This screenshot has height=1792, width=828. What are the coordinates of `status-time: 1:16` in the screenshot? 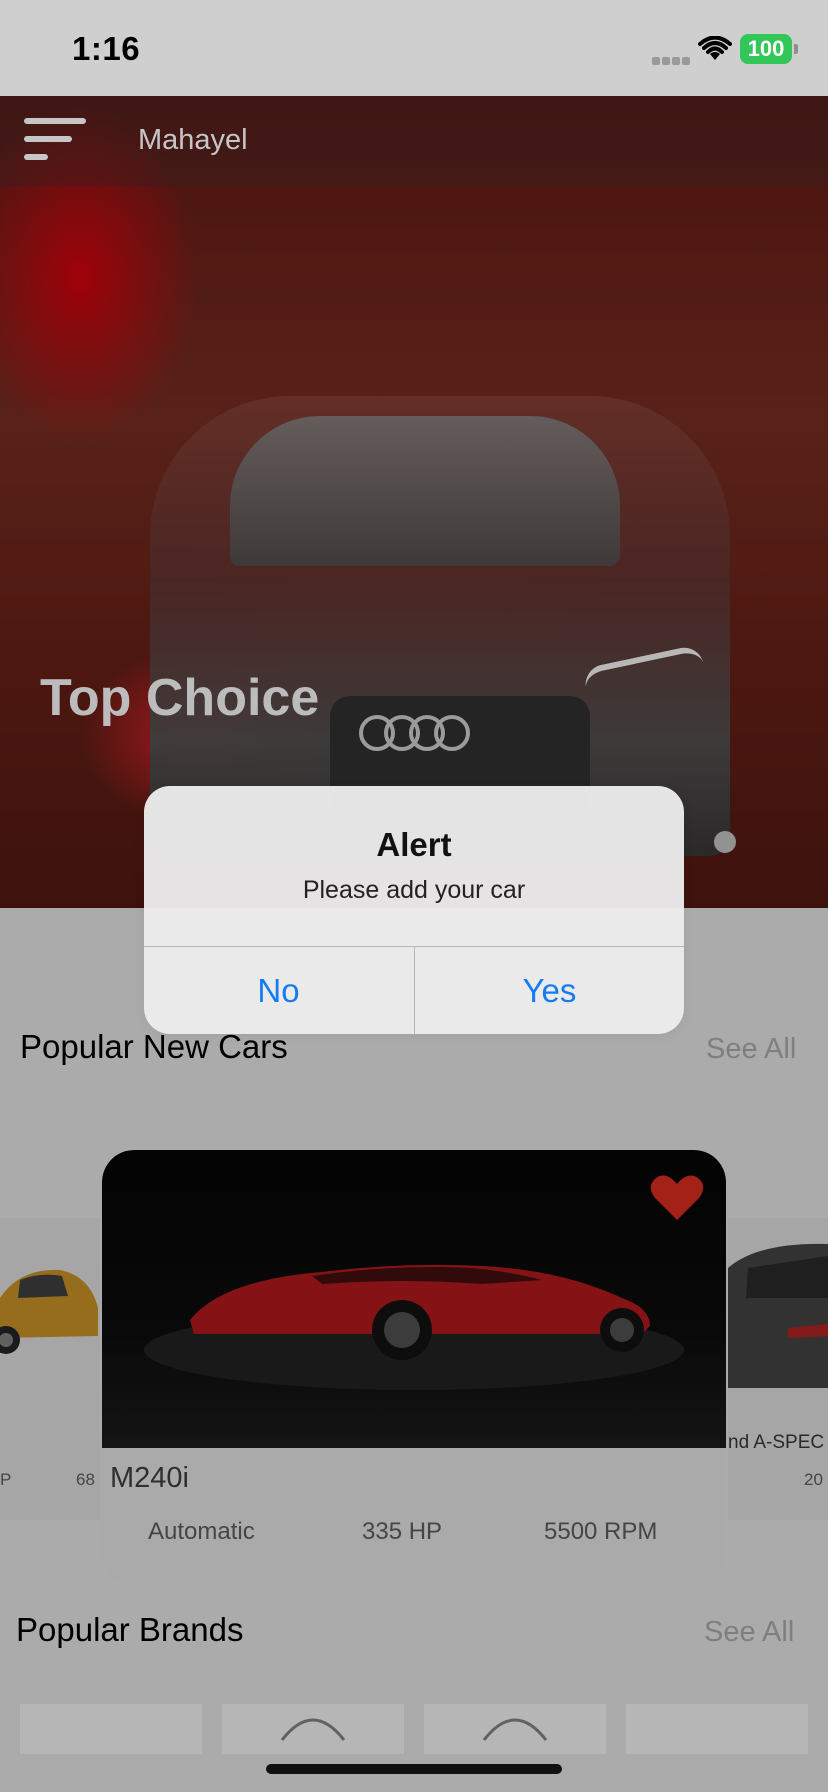 It's located at (106, 48).